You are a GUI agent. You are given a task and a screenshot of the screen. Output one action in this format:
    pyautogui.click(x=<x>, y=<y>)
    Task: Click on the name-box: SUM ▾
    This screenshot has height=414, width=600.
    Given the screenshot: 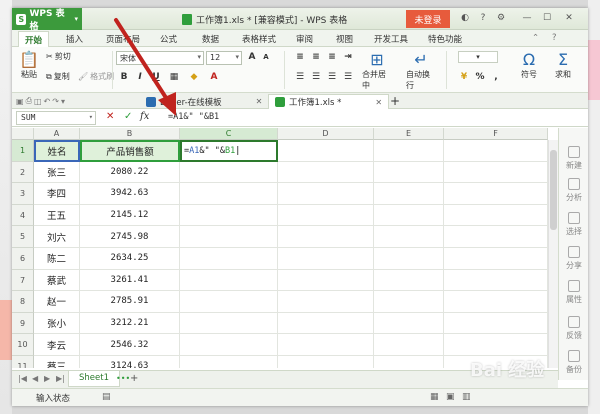 What is the action you would take?
    pyautogui.click(x=56, y=118)
    